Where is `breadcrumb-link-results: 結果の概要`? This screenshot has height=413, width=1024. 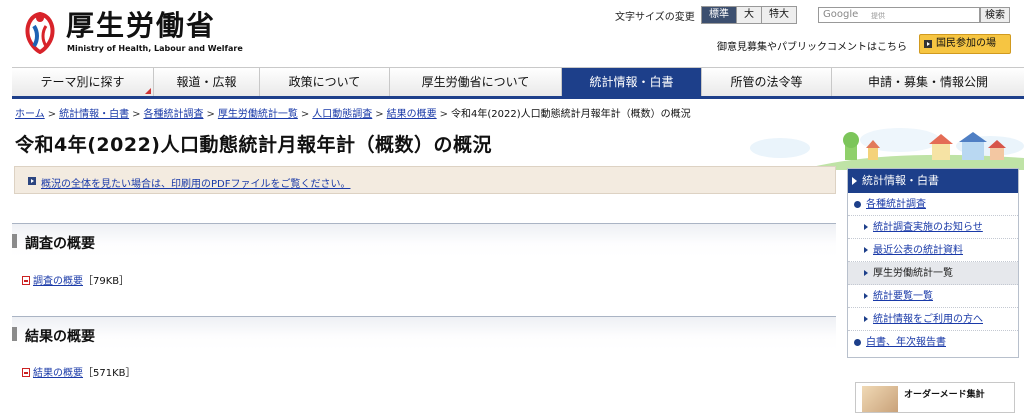
breadcrumb-link-results: 結果の概要 is located at coordinates (412, 114).